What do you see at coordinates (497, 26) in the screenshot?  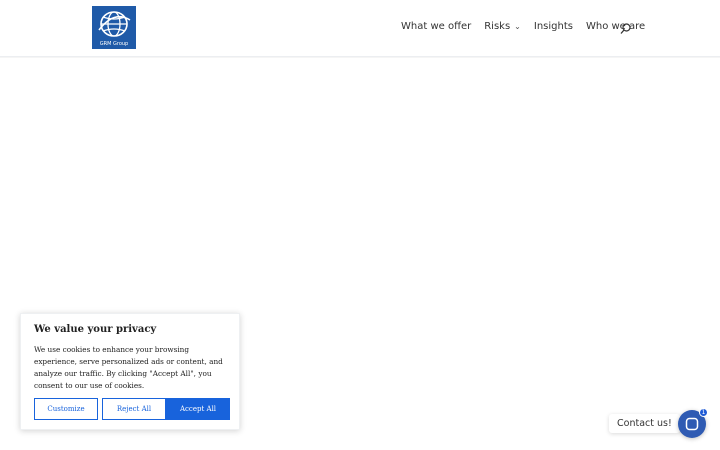 I see `nav-item-label: Risks` at bounding box center [497, 26].